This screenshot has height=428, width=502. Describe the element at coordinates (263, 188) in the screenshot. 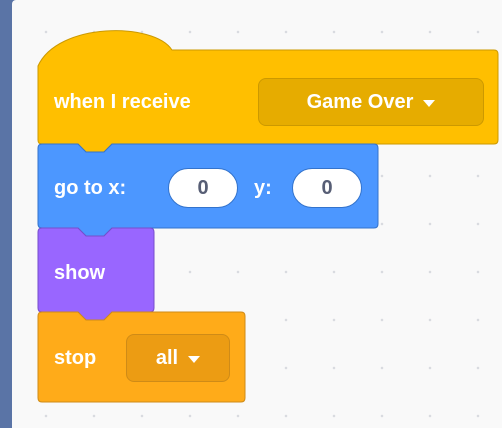

I see `y-label: y:` at that location.